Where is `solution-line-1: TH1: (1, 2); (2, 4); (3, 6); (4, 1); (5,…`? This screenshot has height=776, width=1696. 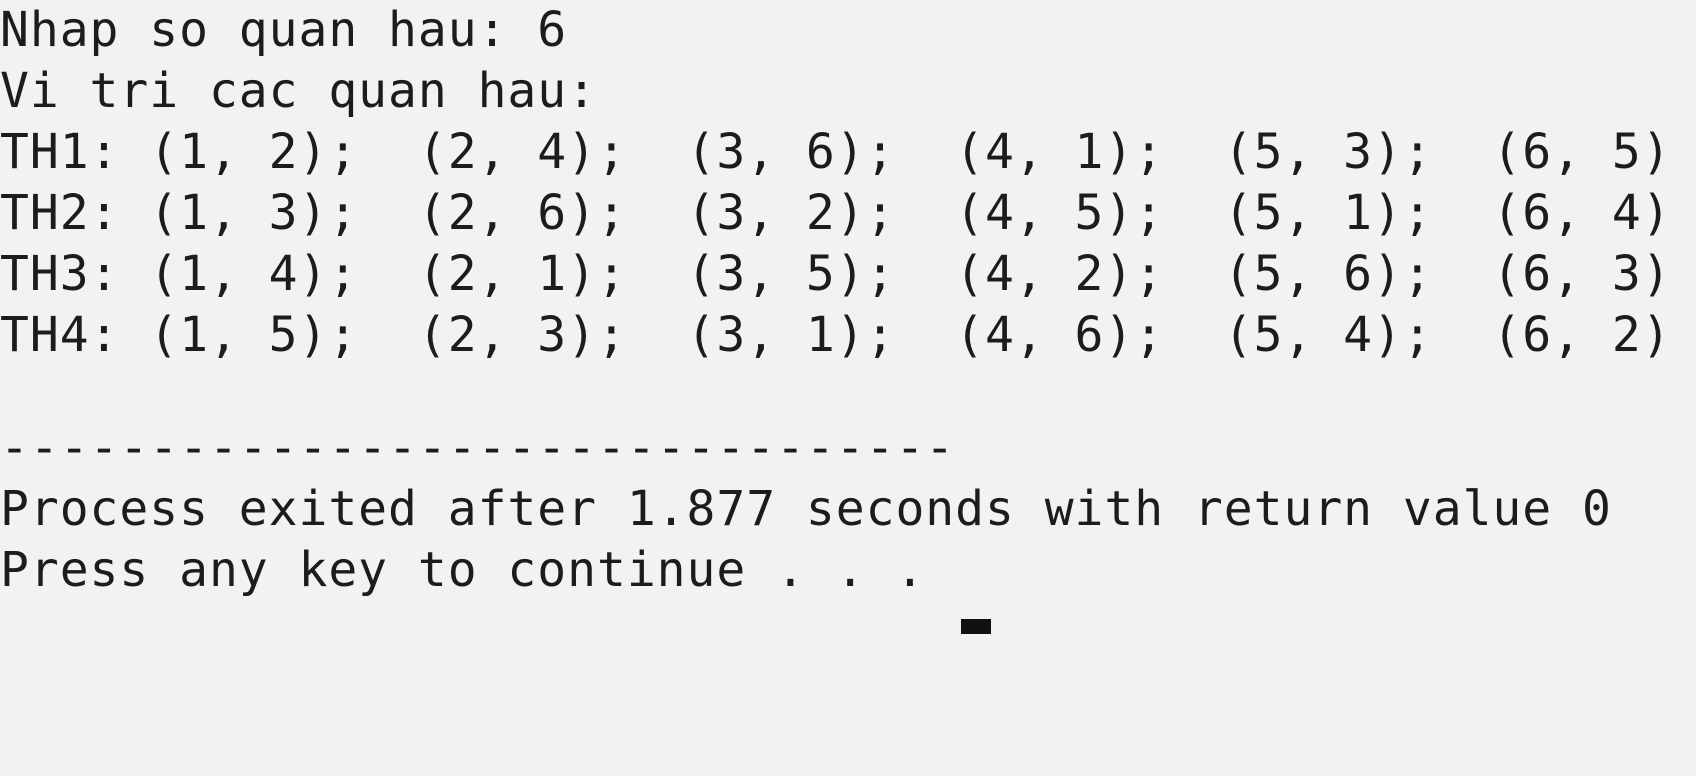
solution-line-1: TH1: (1, 2); (2, 4); (3, 6); (4, 1); (5,… is located at coordinates (836, 152).